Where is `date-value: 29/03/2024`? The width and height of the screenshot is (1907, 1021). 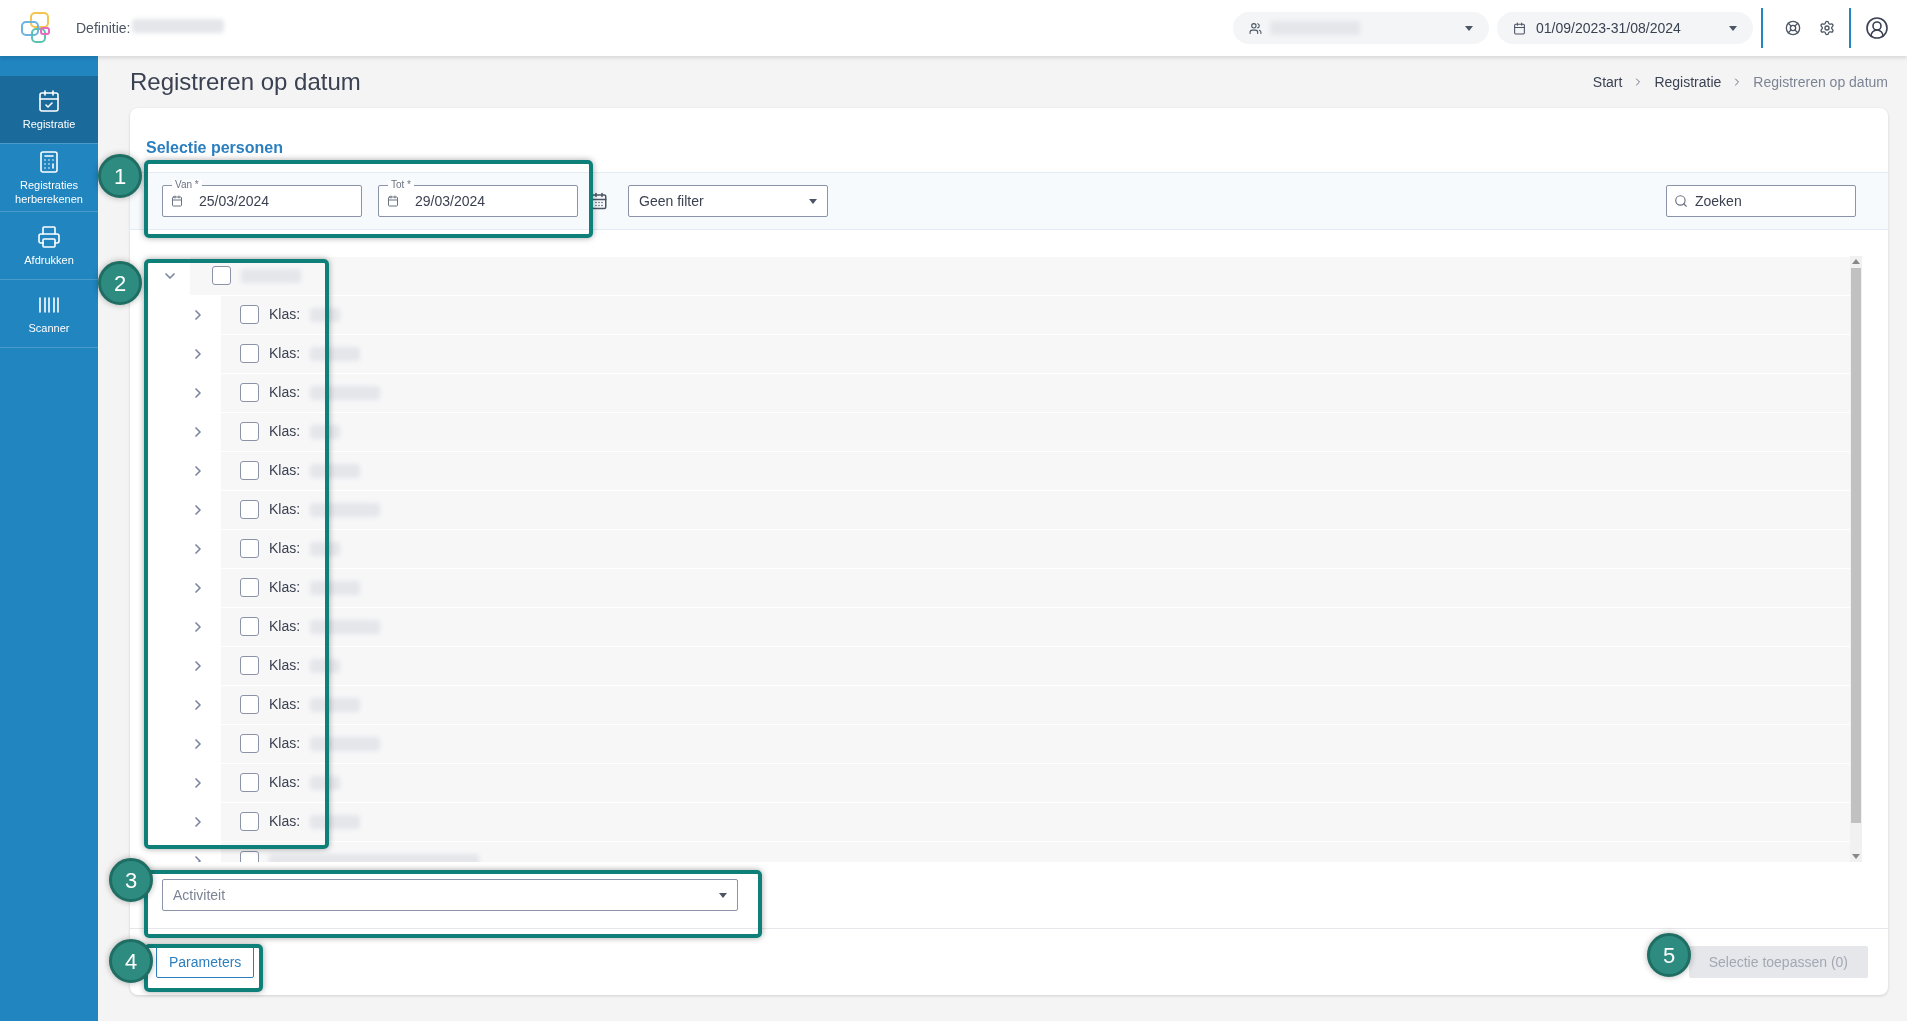 date-value: 29/03/2024 is located at coordinates (450, 201).